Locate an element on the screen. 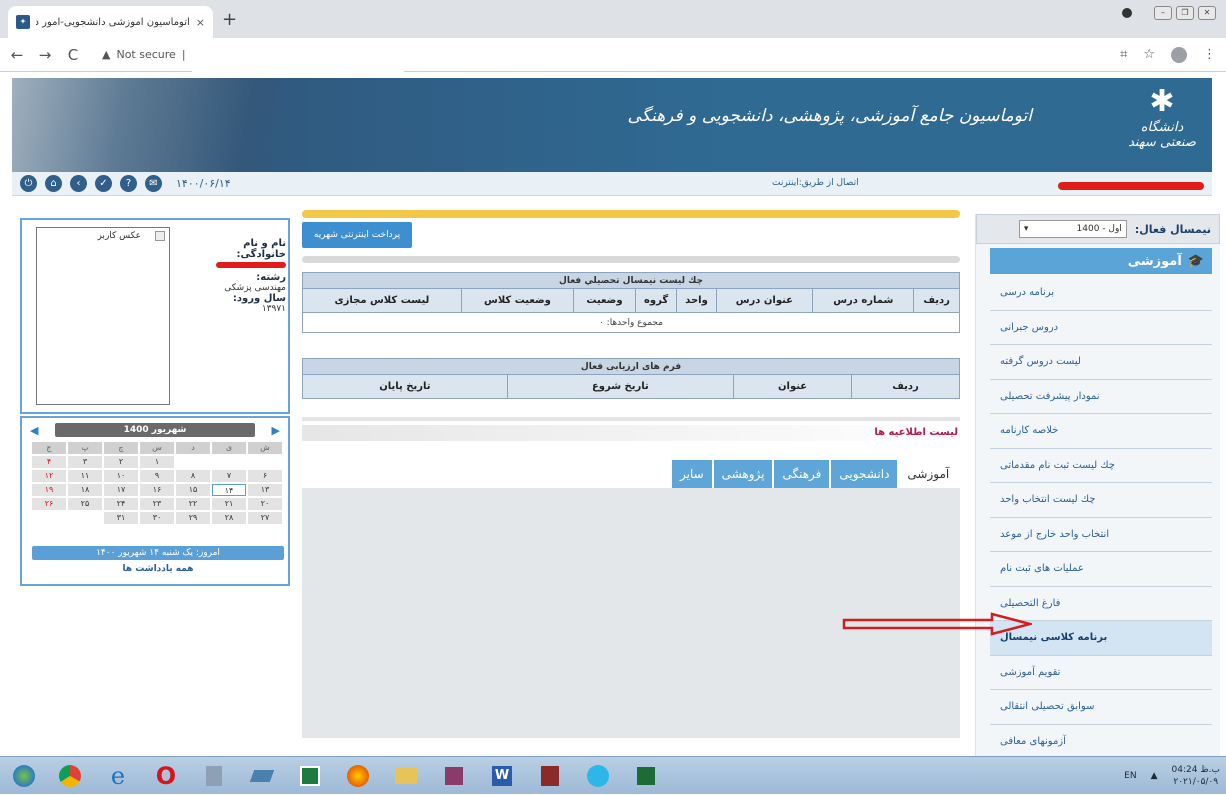 This screenshot has height=795, width=1226. calendar-today: امروز: یک شنبه ۱۴ شهریور ۱۴۰۰ is located at coordinates (158, 553).